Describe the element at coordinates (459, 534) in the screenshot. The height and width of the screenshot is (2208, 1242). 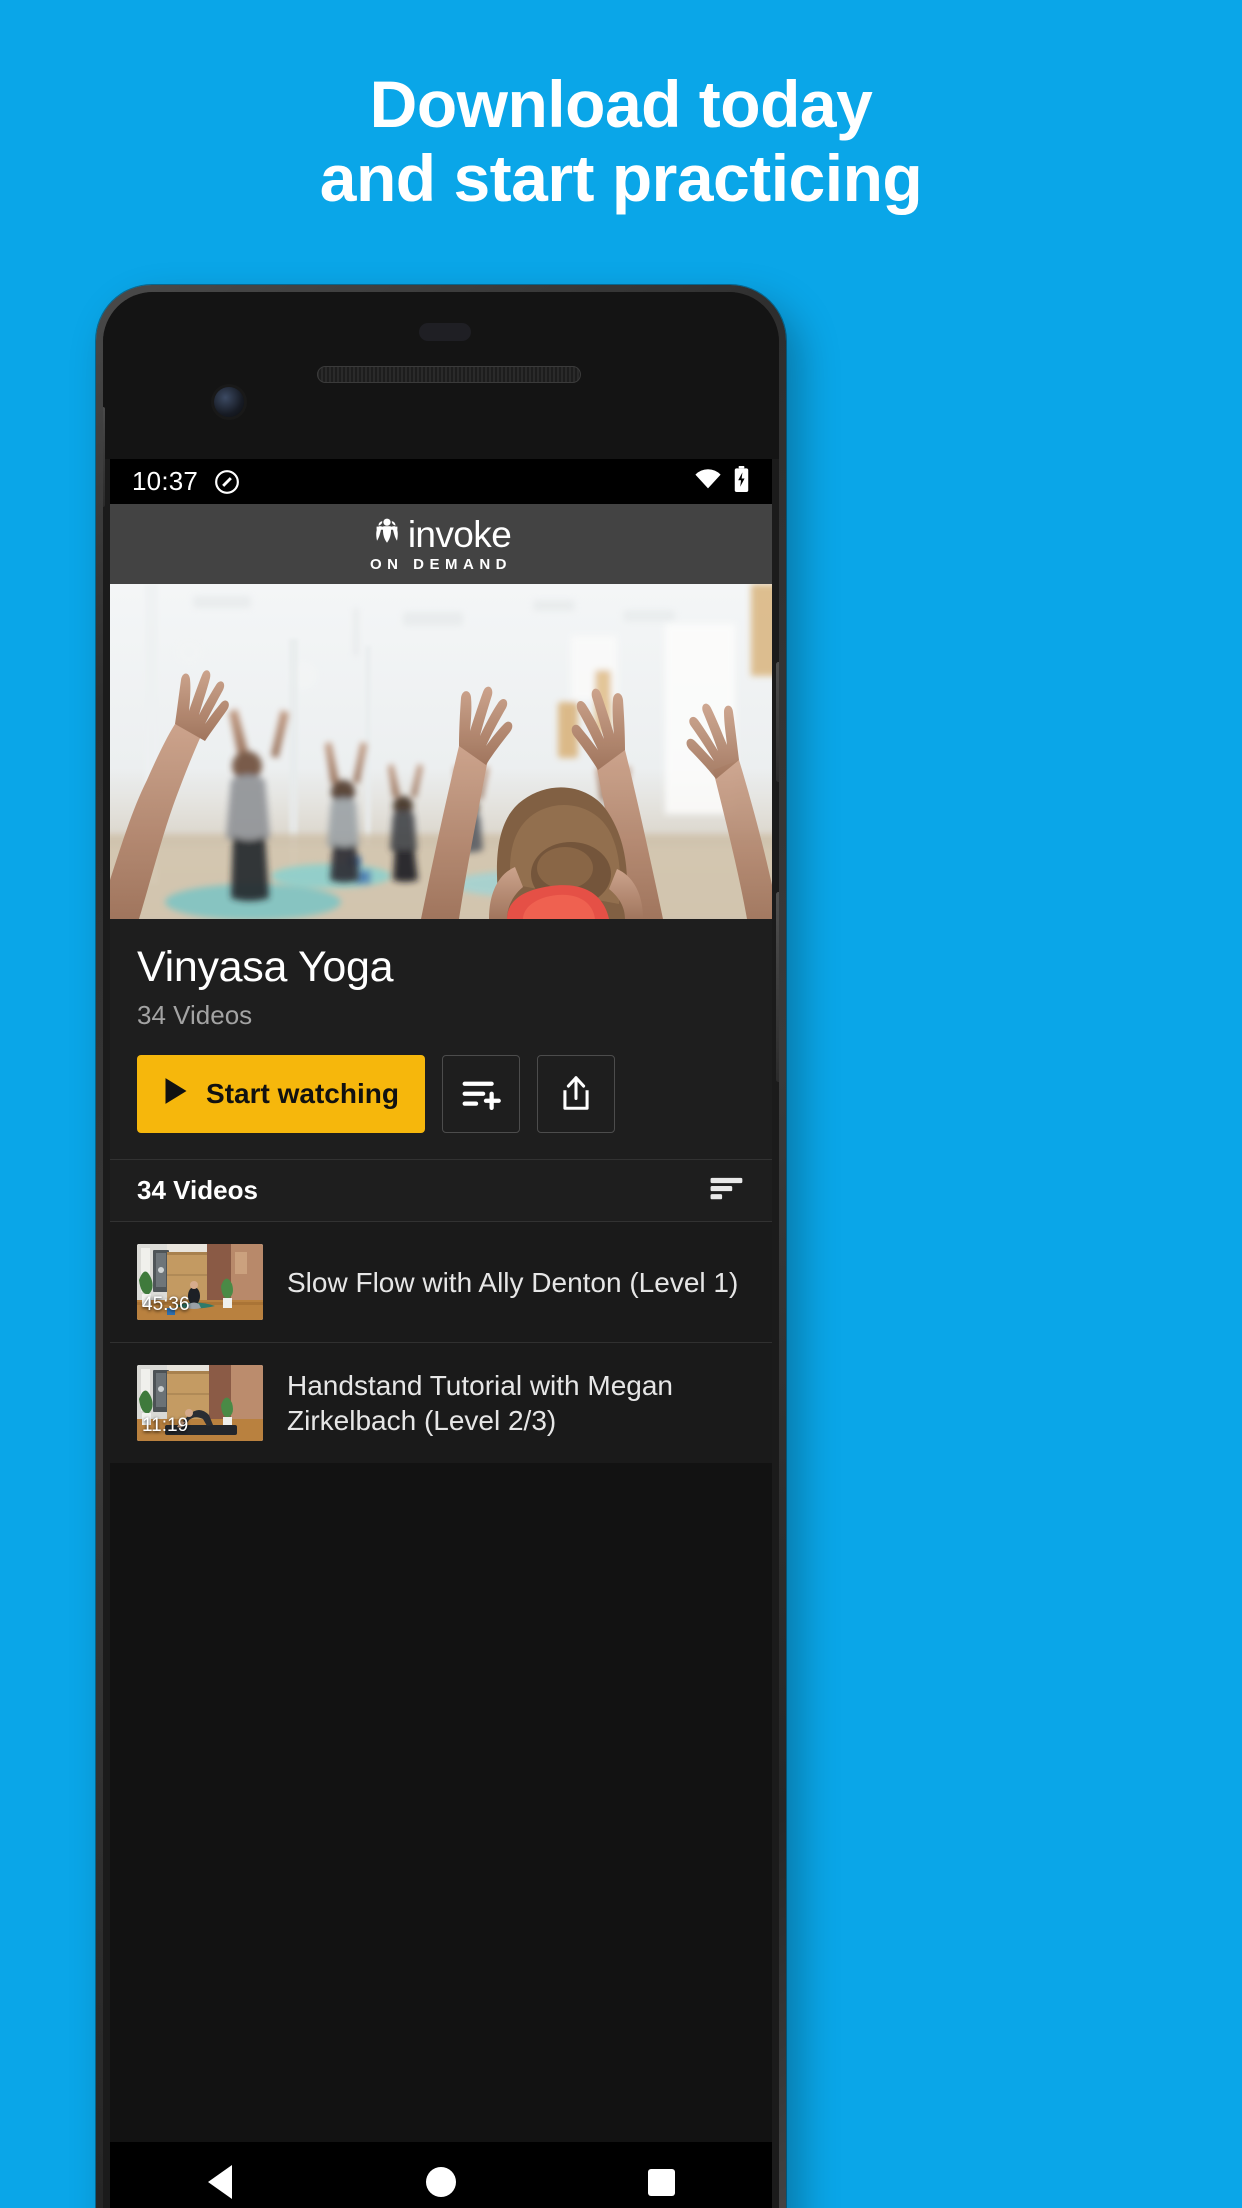
I see `app-logo-wordmark: invoke` at that location.